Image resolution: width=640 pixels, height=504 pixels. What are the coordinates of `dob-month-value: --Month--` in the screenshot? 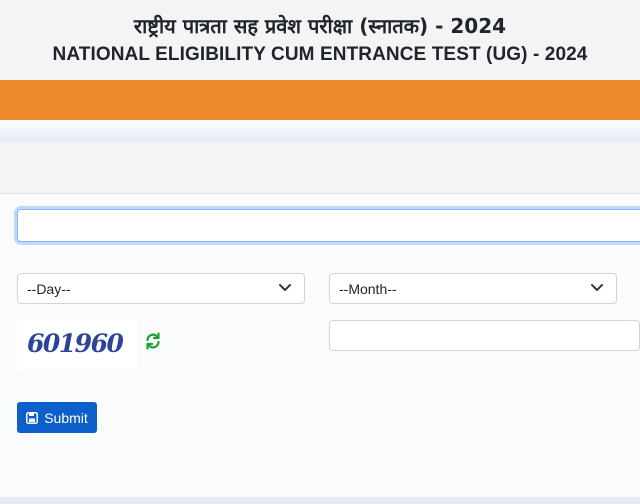 It's located at (368, 289).